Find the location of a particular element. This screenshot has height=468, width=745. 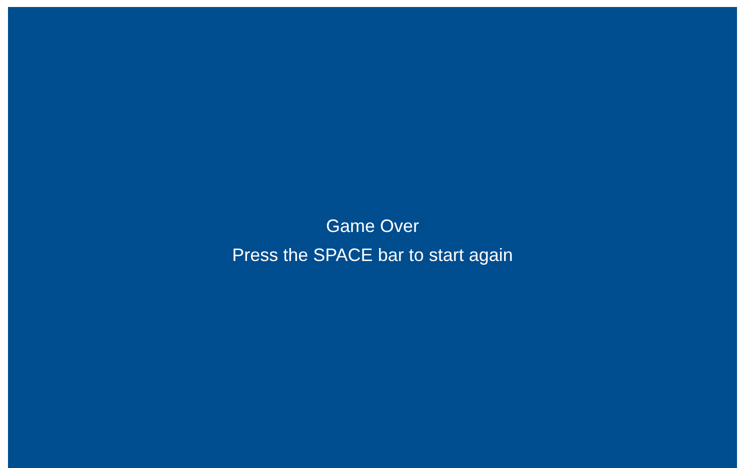

game-over-title: Game Over is located at coordinates (373, 226).